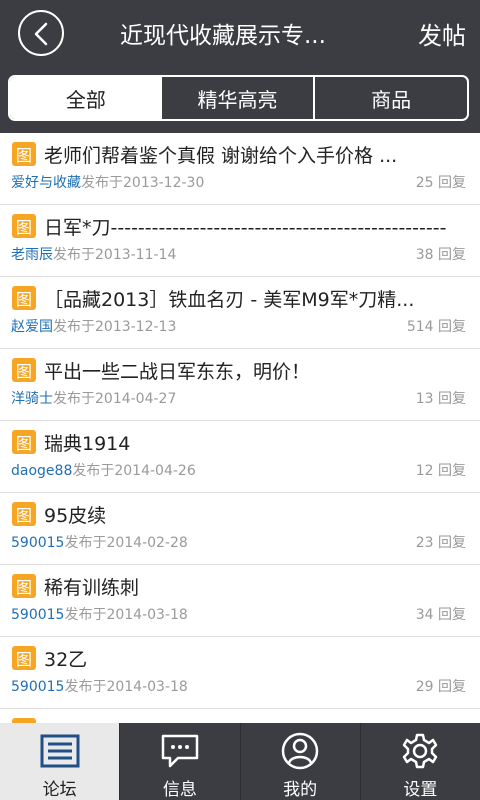 The width and height of the screenshot is (480, 800). Describe the element at coordinates (442, 33) in the screenshot. I see `new-post-button: 发帖` at that location.